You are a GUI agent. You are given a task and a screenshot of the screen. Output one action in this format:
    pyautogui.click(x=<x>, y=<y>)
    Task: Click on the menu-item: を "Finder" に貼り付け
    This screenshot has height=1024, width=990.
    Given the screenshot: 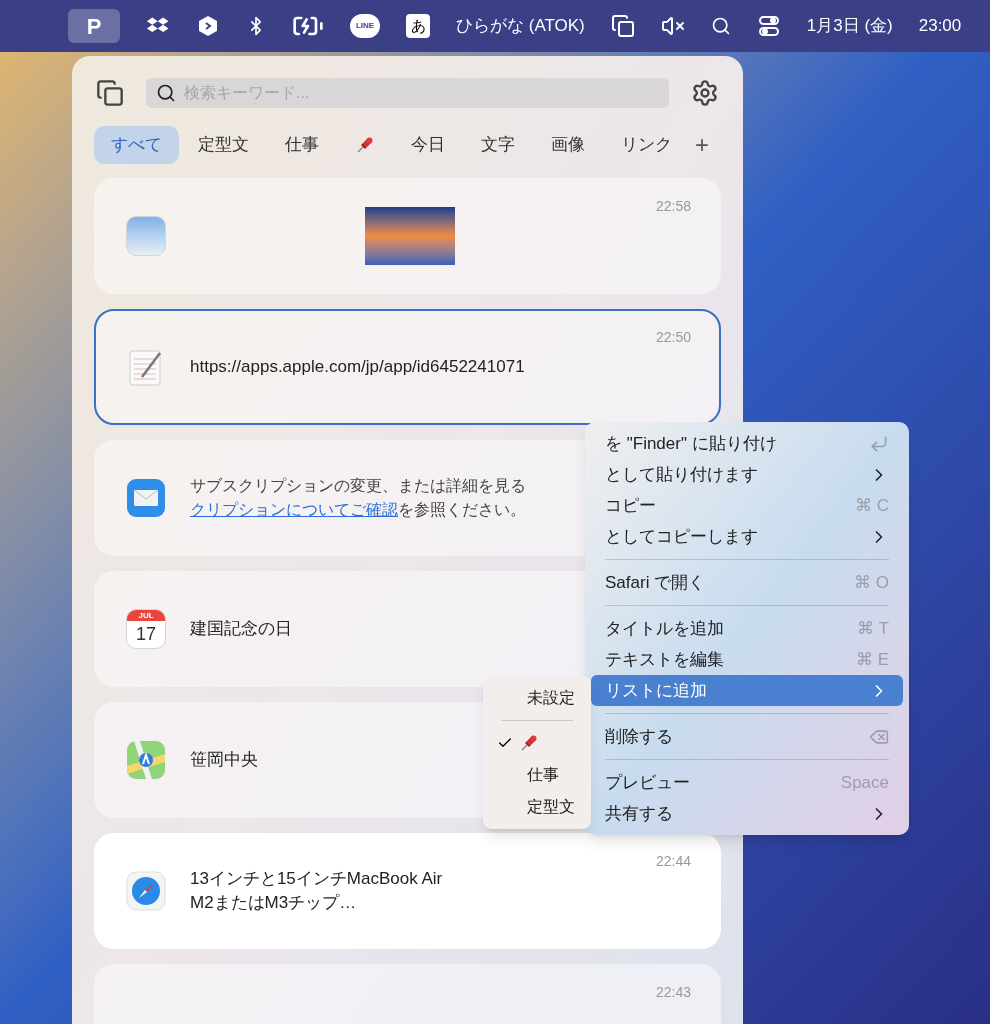 What is the action you would take?
    pyautogui.click(x=747, y=443)
    